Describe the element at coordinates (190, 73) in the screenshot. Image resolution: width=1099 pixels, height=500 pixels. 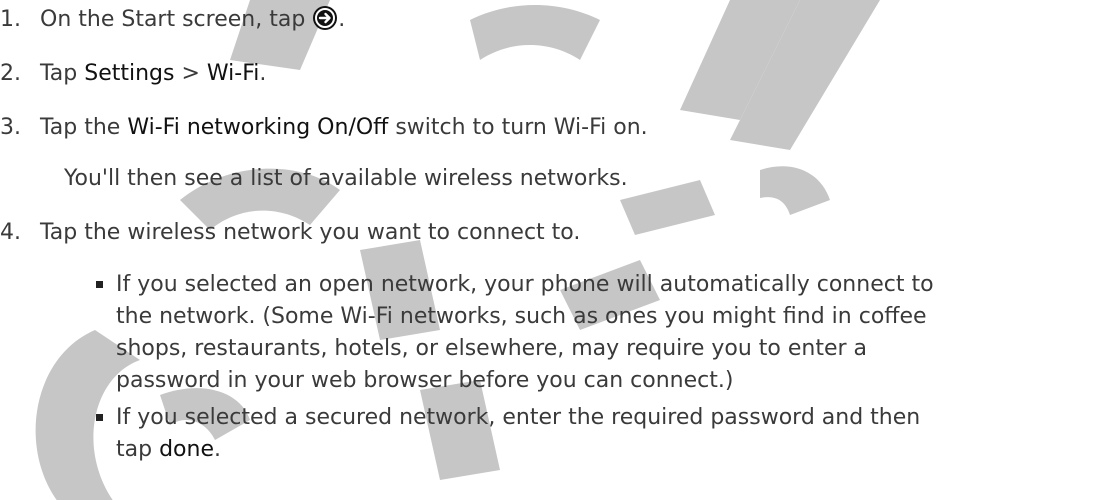
I see `step-text: >` at that location.